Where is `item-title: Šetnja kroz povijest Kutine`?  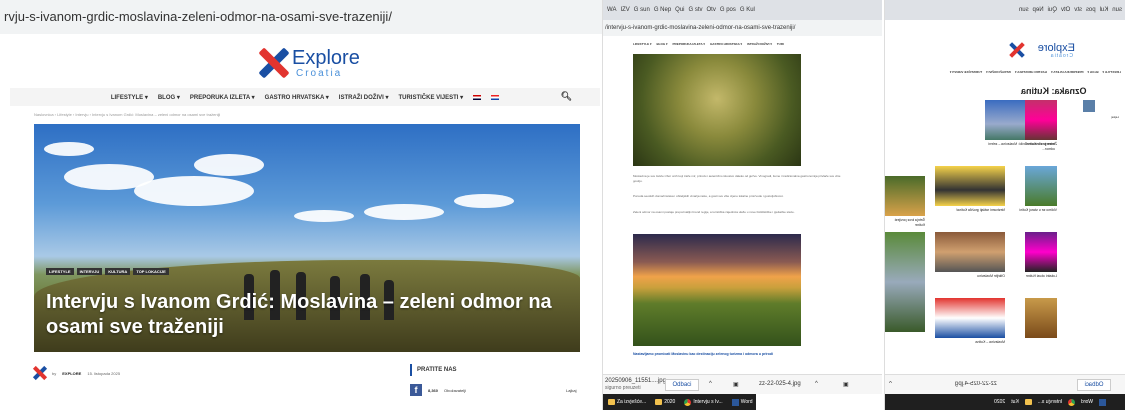 item-title: Šetnja kroz povijest Kutine is located at coordinates (905, 223).